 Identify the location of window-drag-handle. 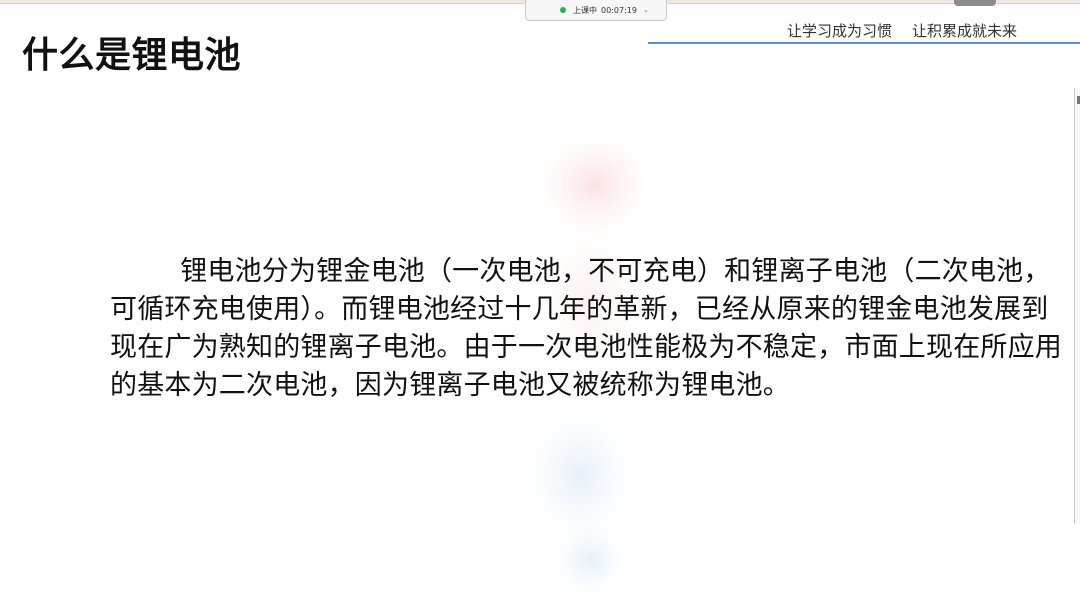
(975, 3).